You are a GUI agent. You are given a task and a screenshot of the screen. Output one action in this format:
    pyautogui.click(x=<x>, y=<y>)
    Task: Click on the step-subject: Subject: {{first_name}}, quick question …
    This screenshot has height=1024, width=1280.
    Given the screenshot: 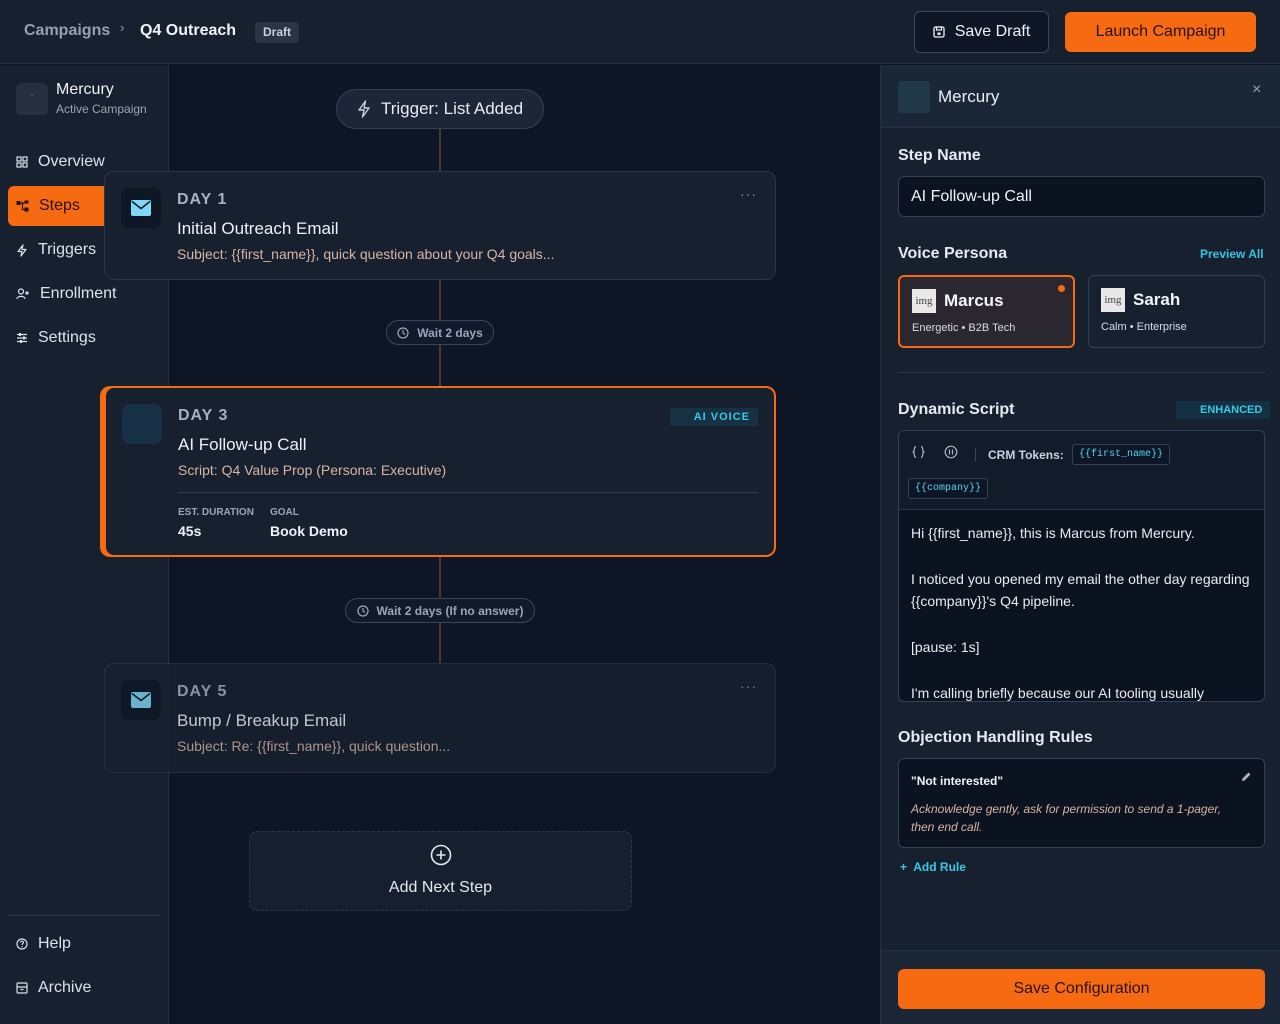 What is the action you would take?
    pyautogui.click(x=366, y=254)
    